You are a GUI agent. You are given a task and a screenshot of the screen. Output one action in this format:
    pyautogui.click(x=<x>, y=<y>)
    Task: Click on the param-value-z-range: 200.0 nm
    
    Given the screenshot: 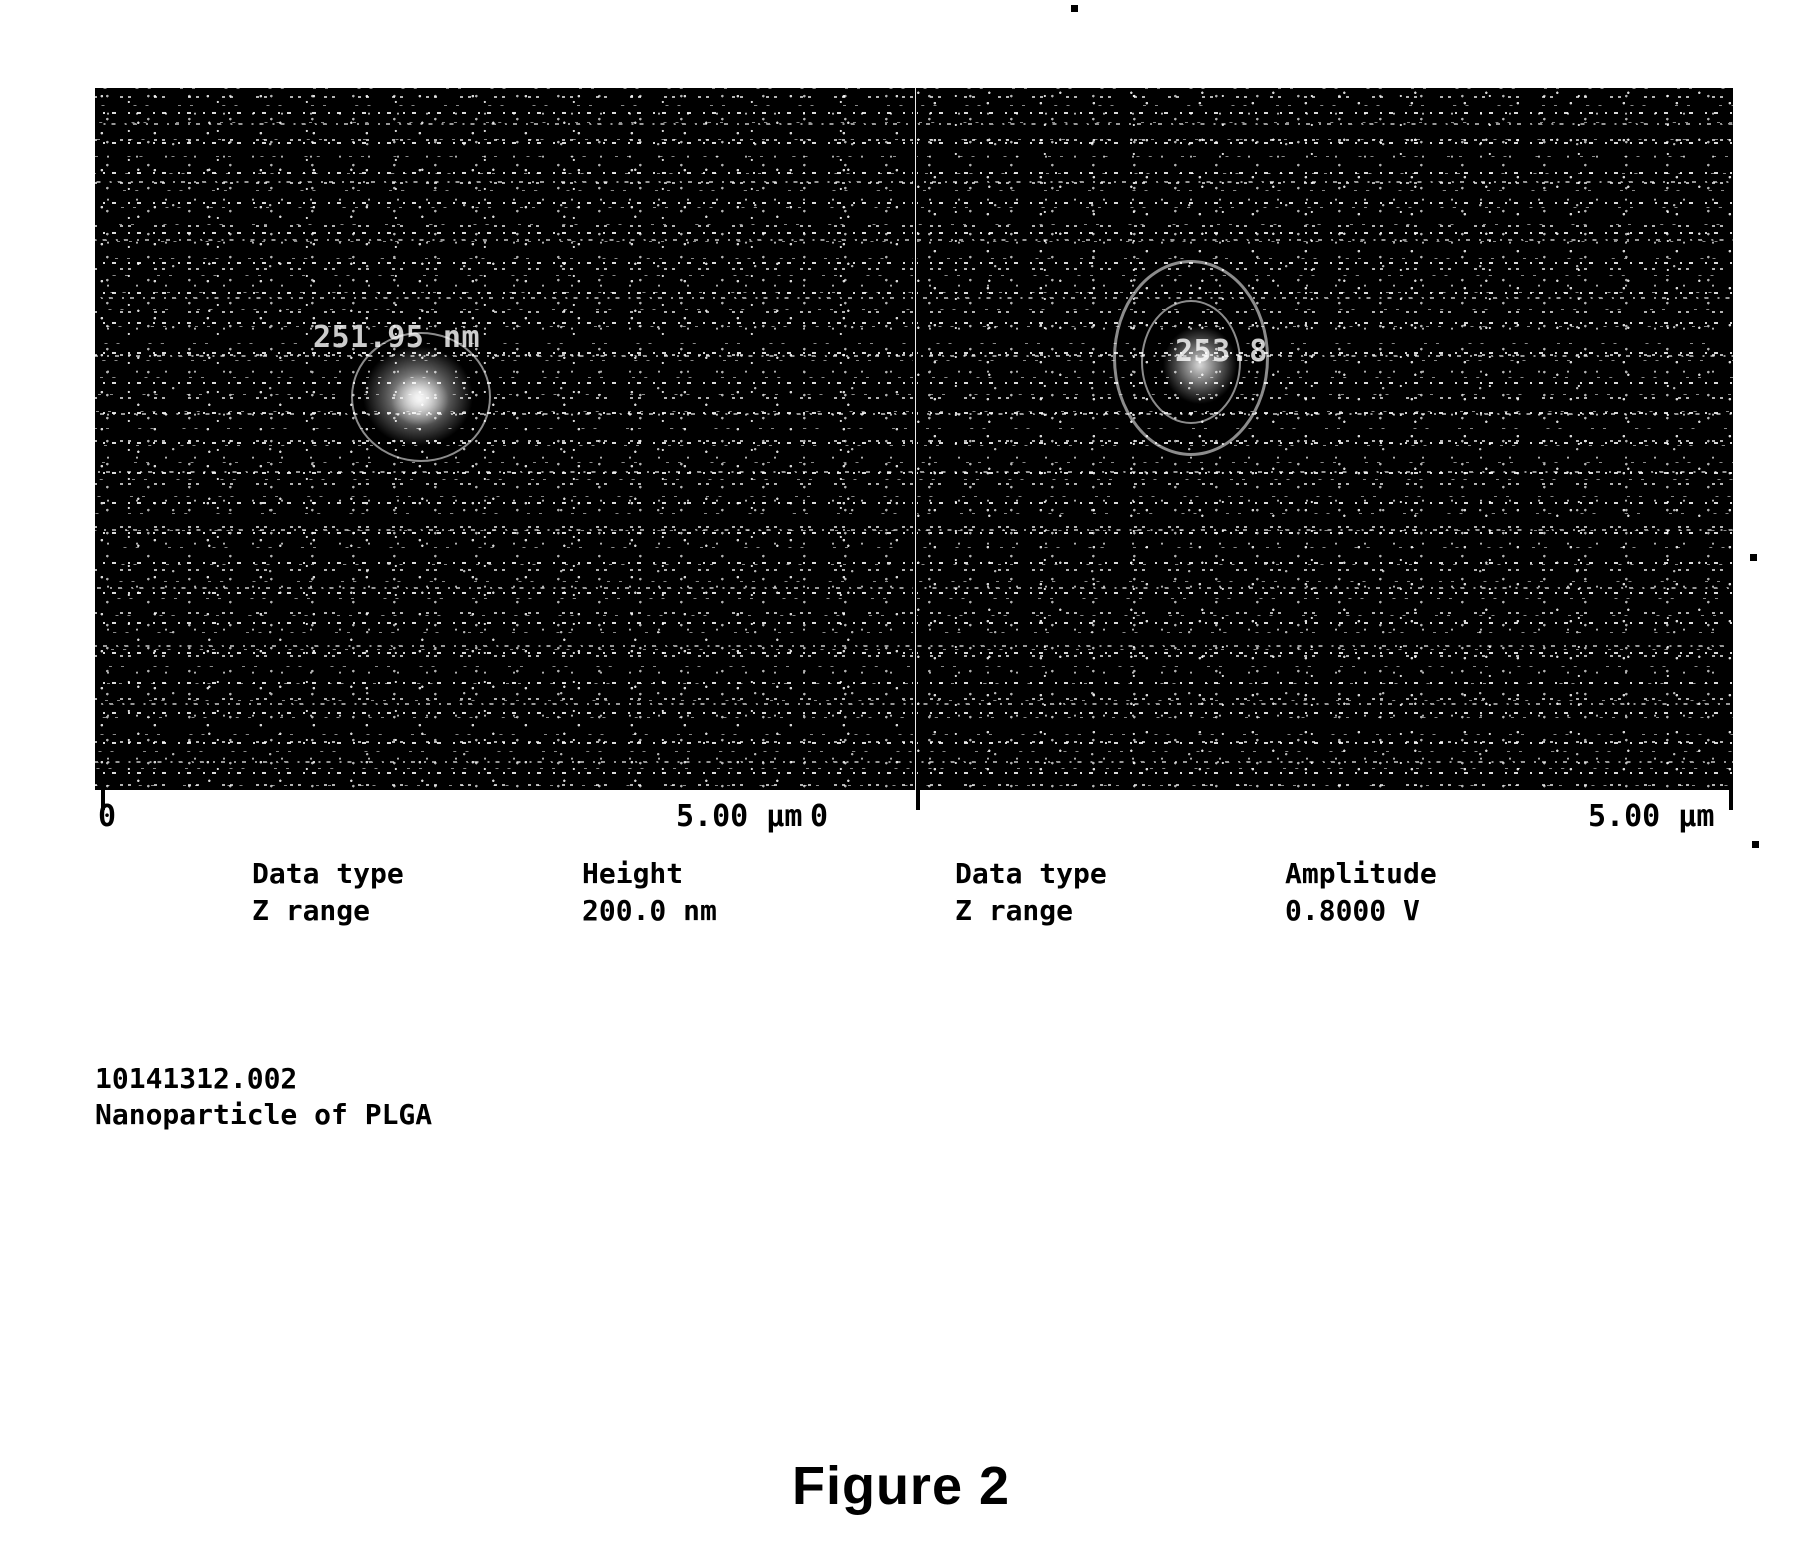 What is the action you would take?
    pyautogui.click(x=649, y=910)
    